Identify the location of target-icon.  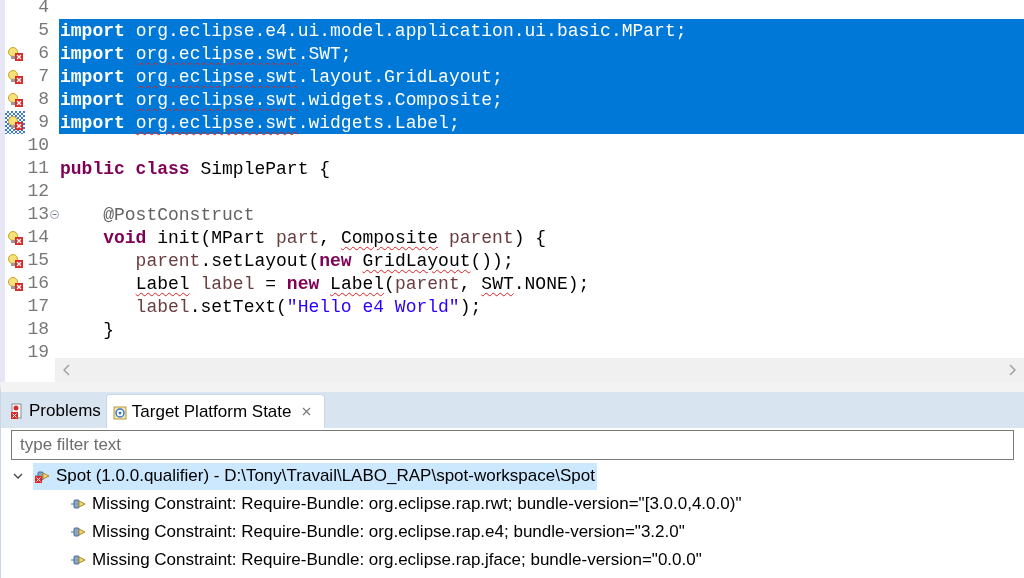
(119, 411).